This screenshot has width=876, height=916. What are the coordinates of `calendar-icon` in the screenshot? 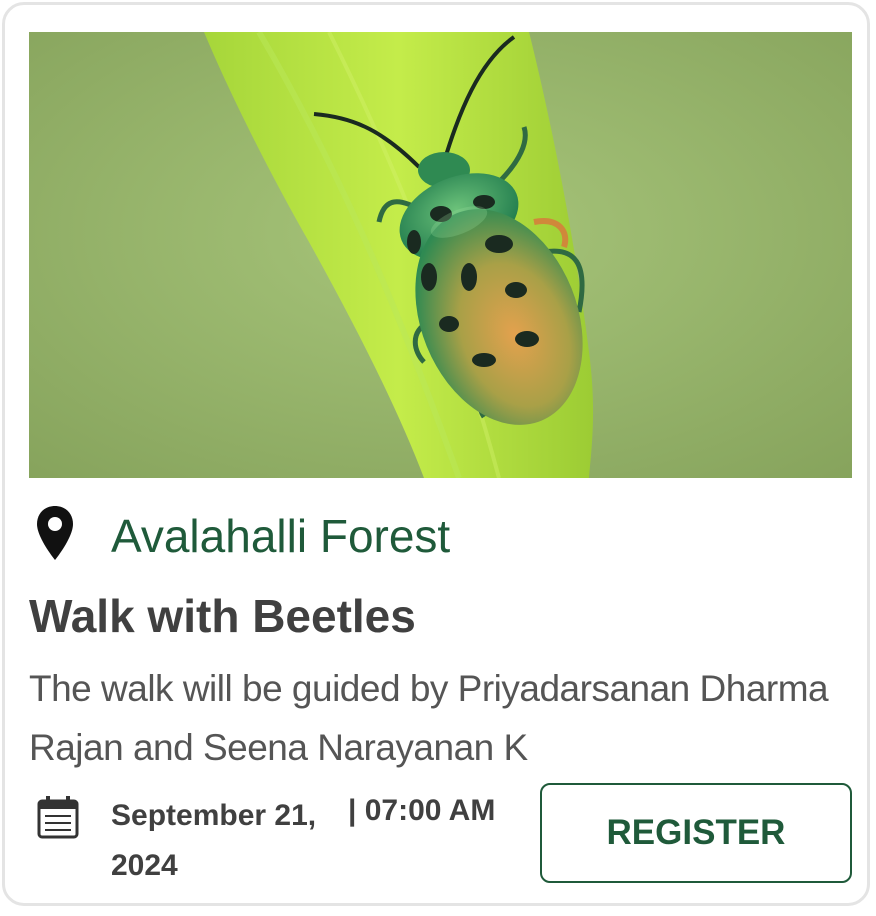 It's located at (58, 817).